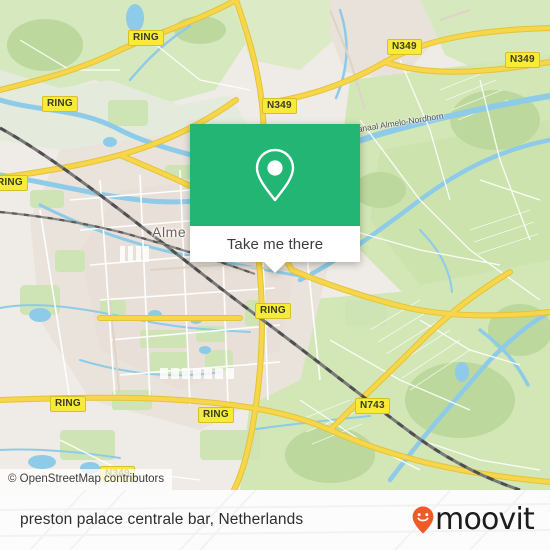 This screenshot has height=550, width=550. I want to click on popup-icon-panel, so click(275, 175).